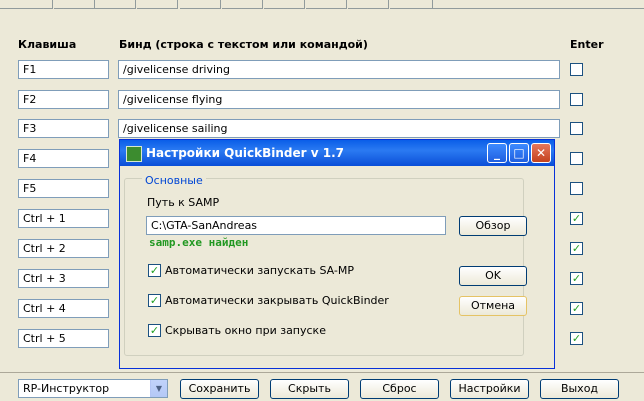 The image size is (644, 401). I want to click on bind-field: /givelicense sailing, so click(339, 128).